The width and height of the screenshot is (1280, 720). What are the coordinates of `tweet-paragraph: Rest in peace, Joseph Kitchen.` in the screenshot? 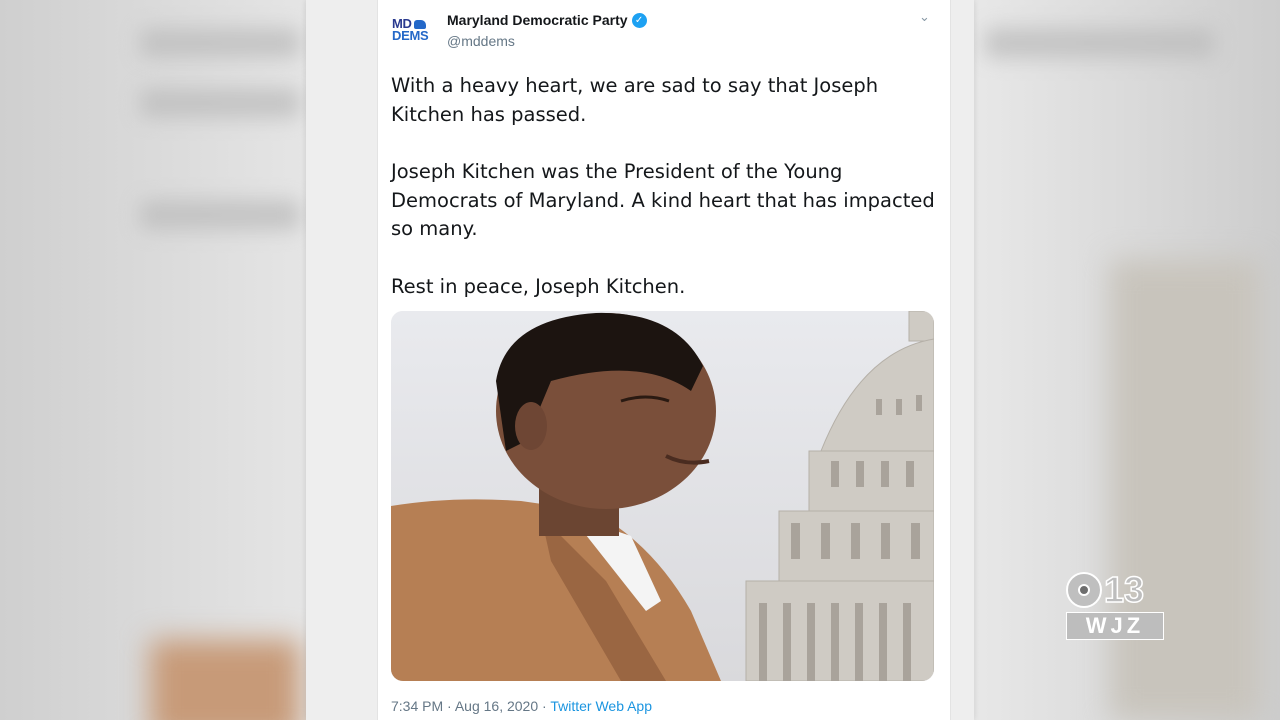 It's located at (538, 286).